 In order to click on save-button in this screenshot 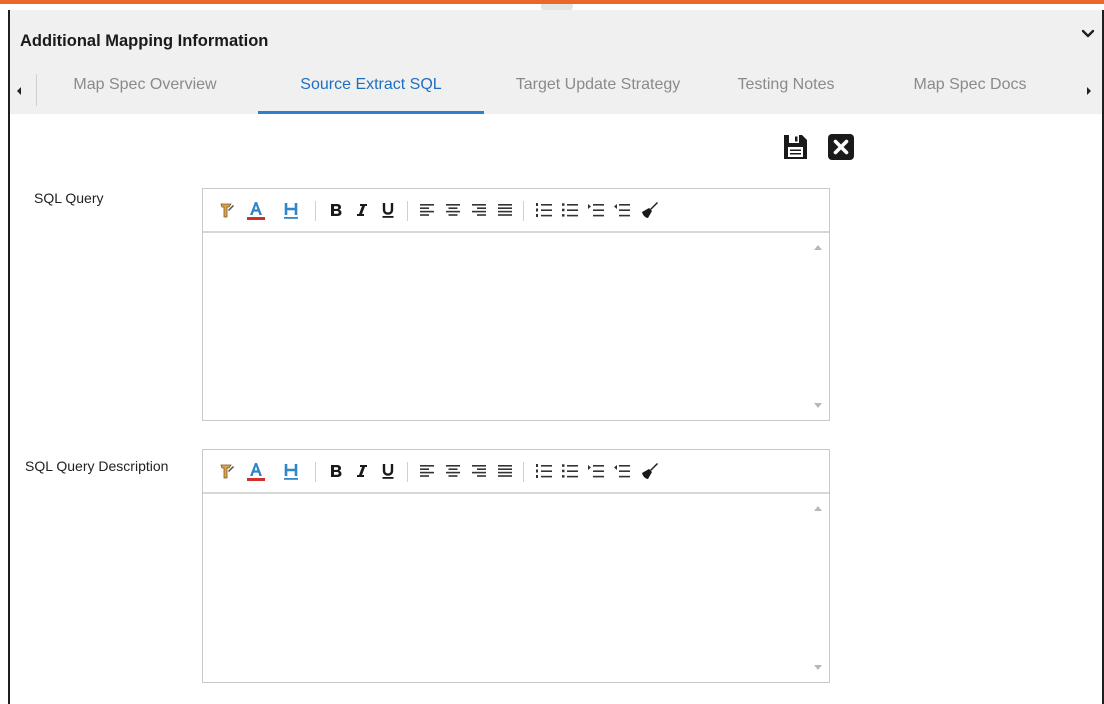, I will do `click(795, 147)`.